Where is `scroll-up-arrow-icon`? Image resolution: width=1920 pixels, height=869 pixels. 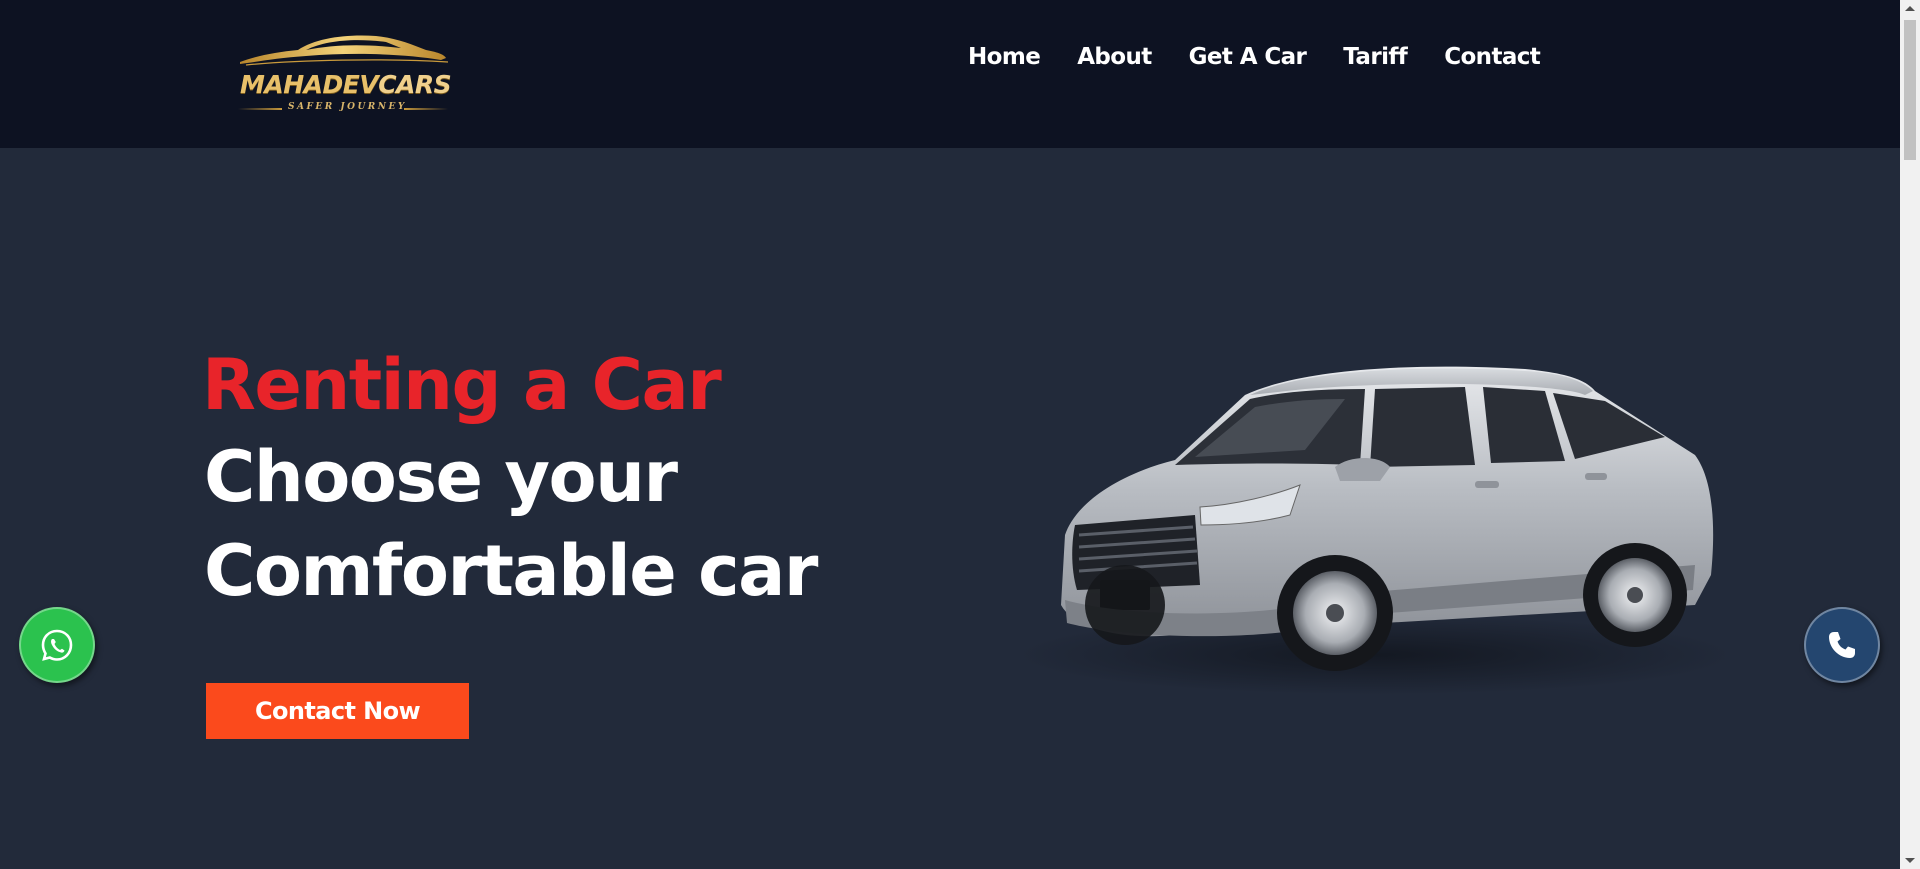
scroll-up-arrow-icon is located at coordinates (1910, 8).